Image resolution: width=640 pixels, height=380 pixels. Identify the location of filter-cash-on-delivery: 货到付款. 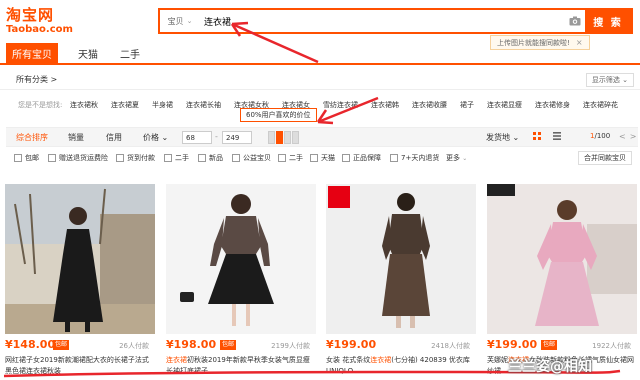
(135, 158).